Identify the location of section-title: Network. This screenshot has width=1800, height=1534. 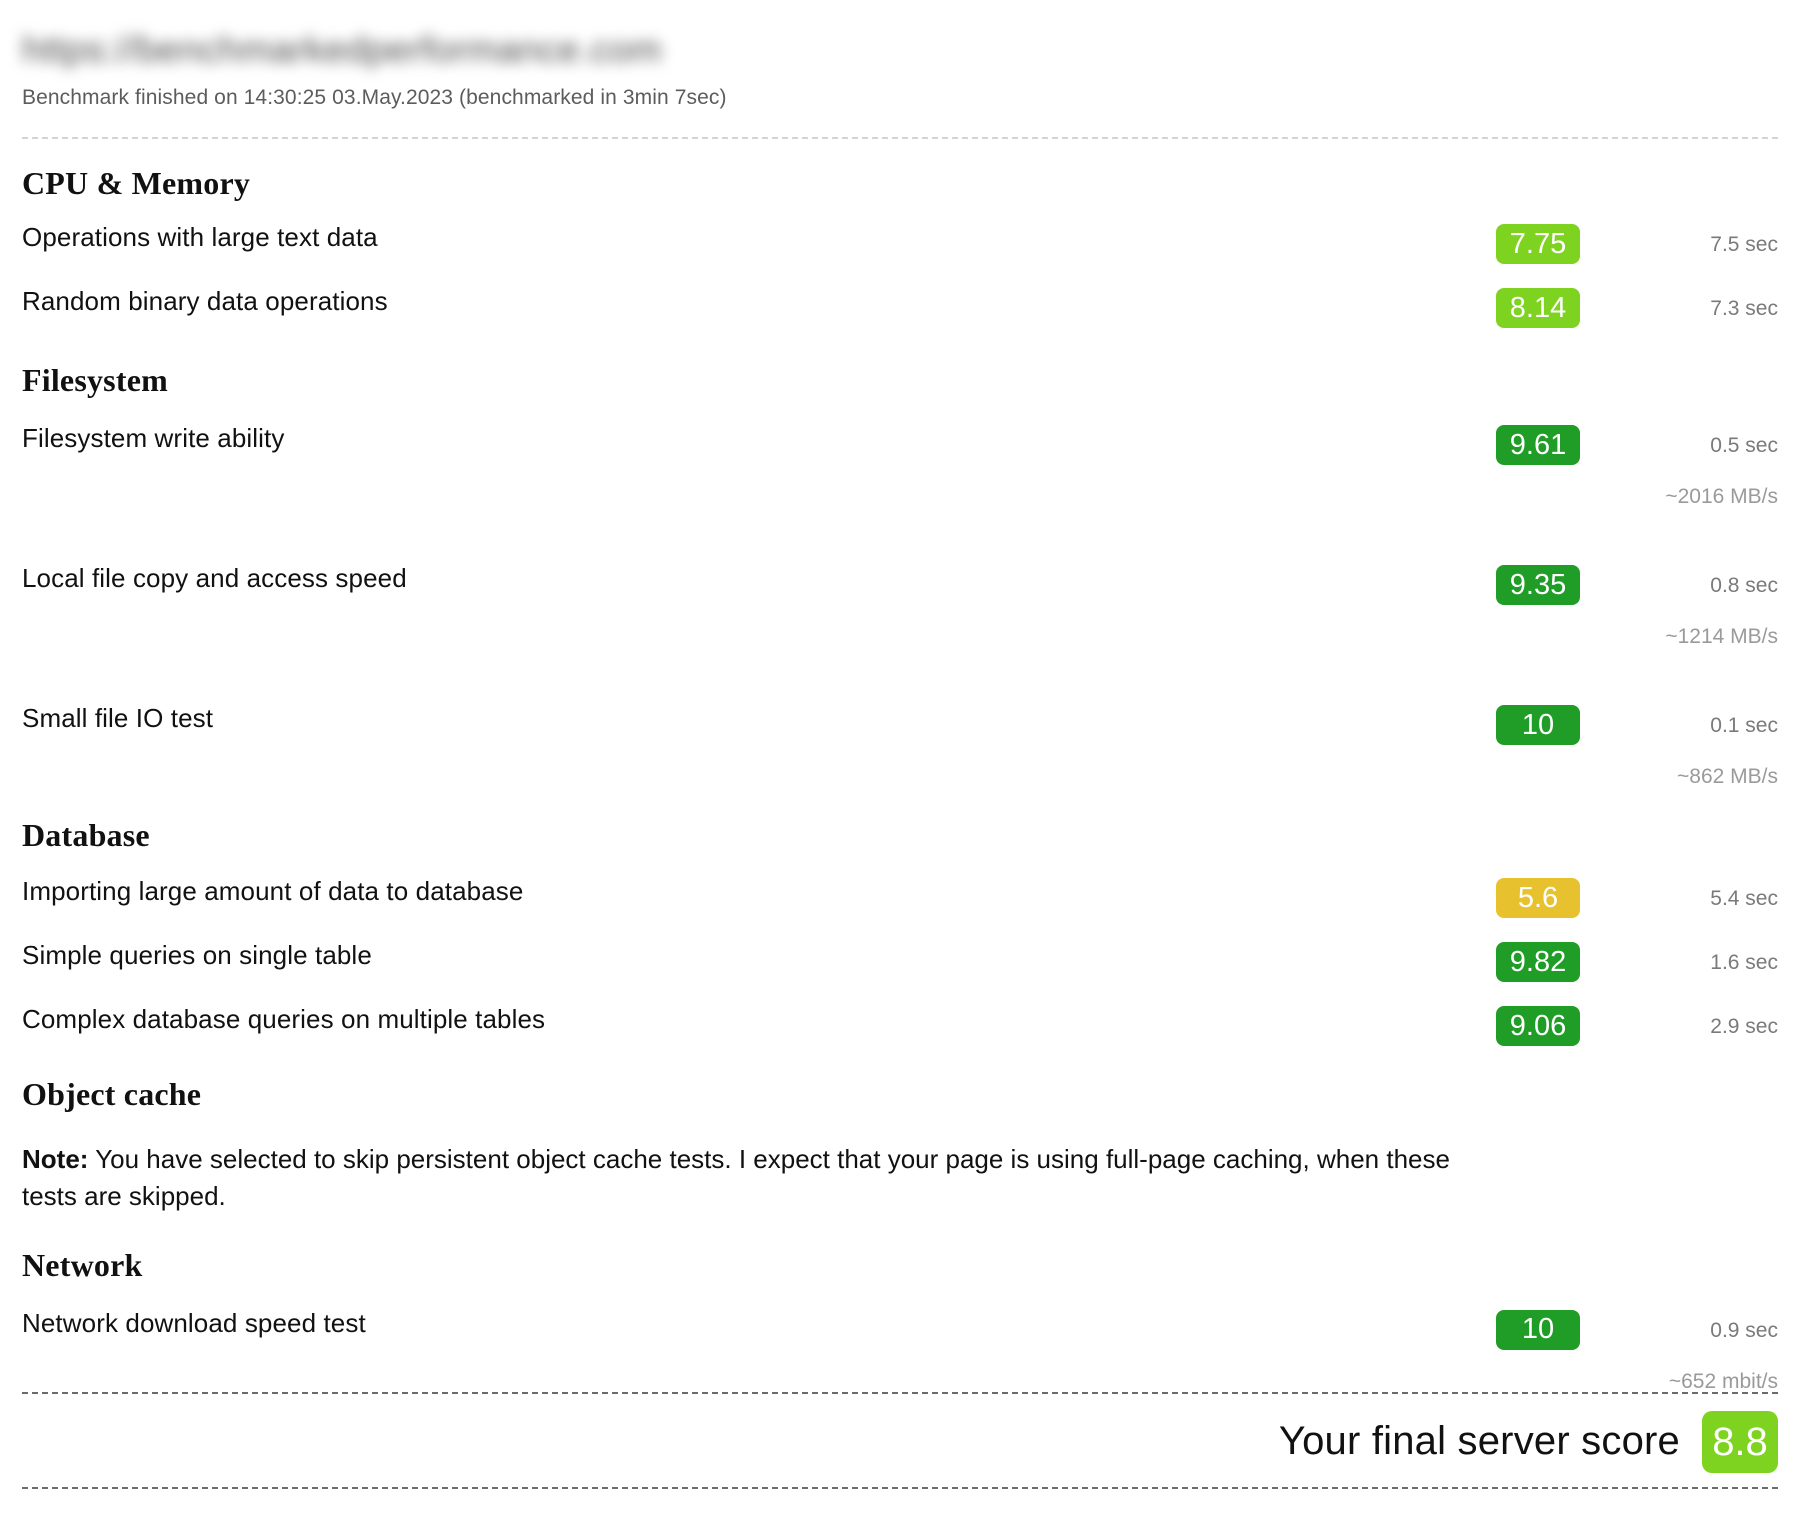
(82, 1264).